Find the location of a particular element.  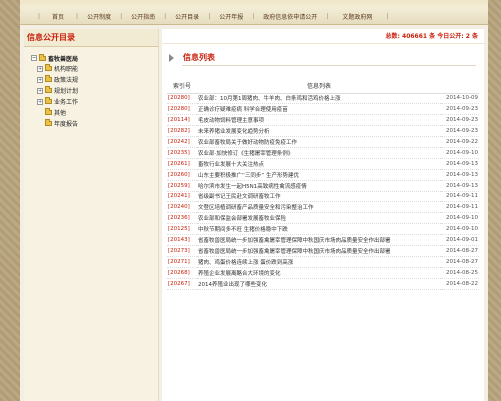

row-title-link: 农业部畜牧局关于做好动物防疫免疫工作 is located at coordinates (319, 142).